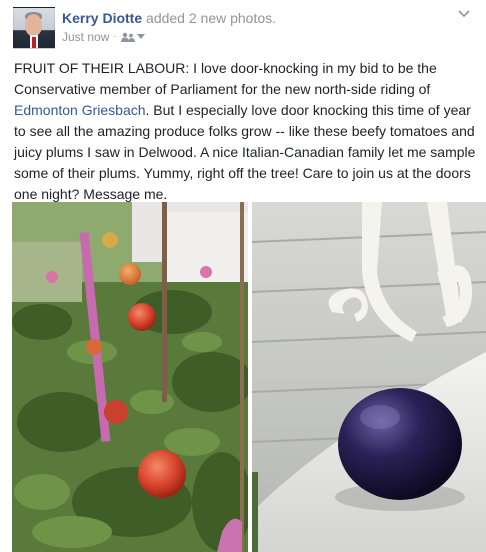 The height and width of the screenshot is (552, 486). What do you see at coordinates (33, 25) in the screenshot?
I see `avatar-face` at bounding box center [33, 25].